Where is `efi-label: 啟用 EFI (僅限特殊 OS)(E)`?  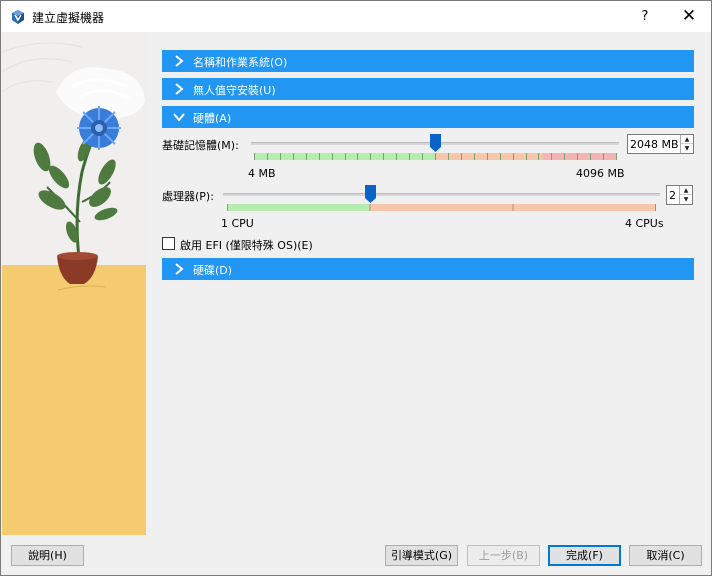
efi-label: 啟用 EFI (僅限特殊 OS)(E) is located at coordinates (246, 245).